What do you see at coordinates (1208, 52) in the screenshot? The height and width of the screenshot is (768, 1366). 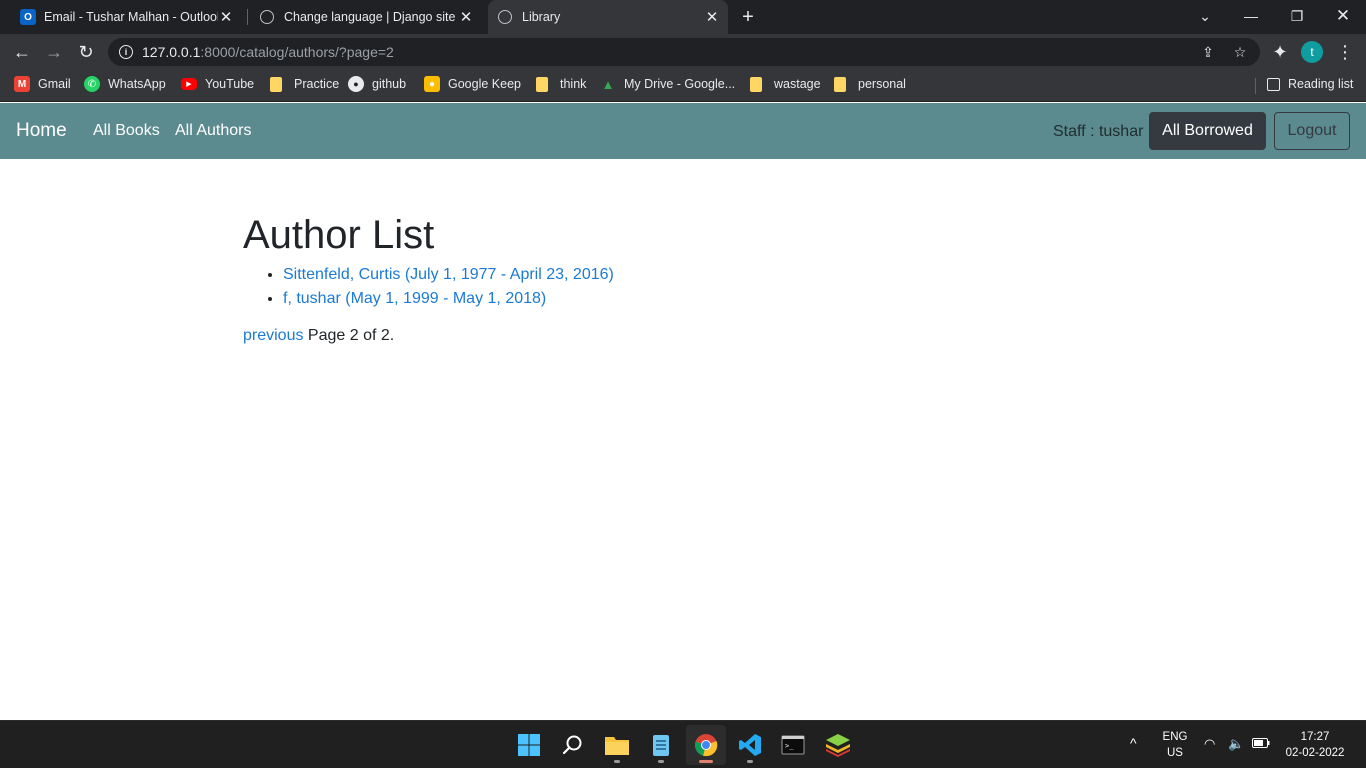 I see `share-icon: ⇪` at bounding box center [1208, 52].